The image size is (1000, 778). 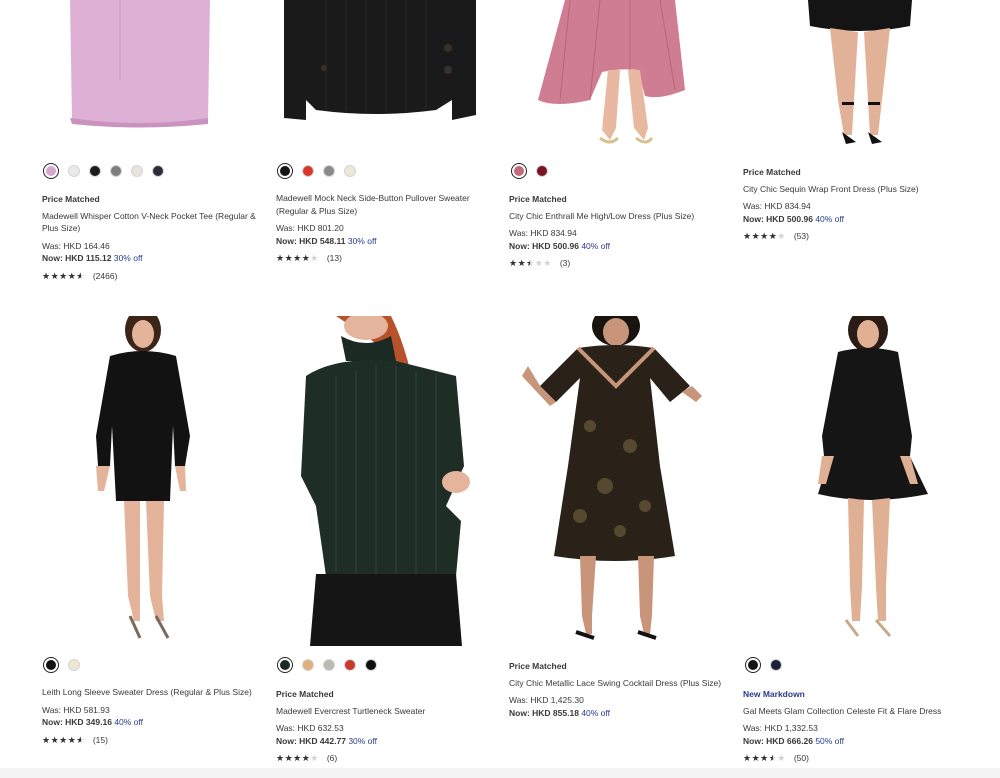 What do you see at coordinates (780, 728) in the screenshot?
I see `was-price: Was: HKD 1,332.53` at bounding box center [780, 728].